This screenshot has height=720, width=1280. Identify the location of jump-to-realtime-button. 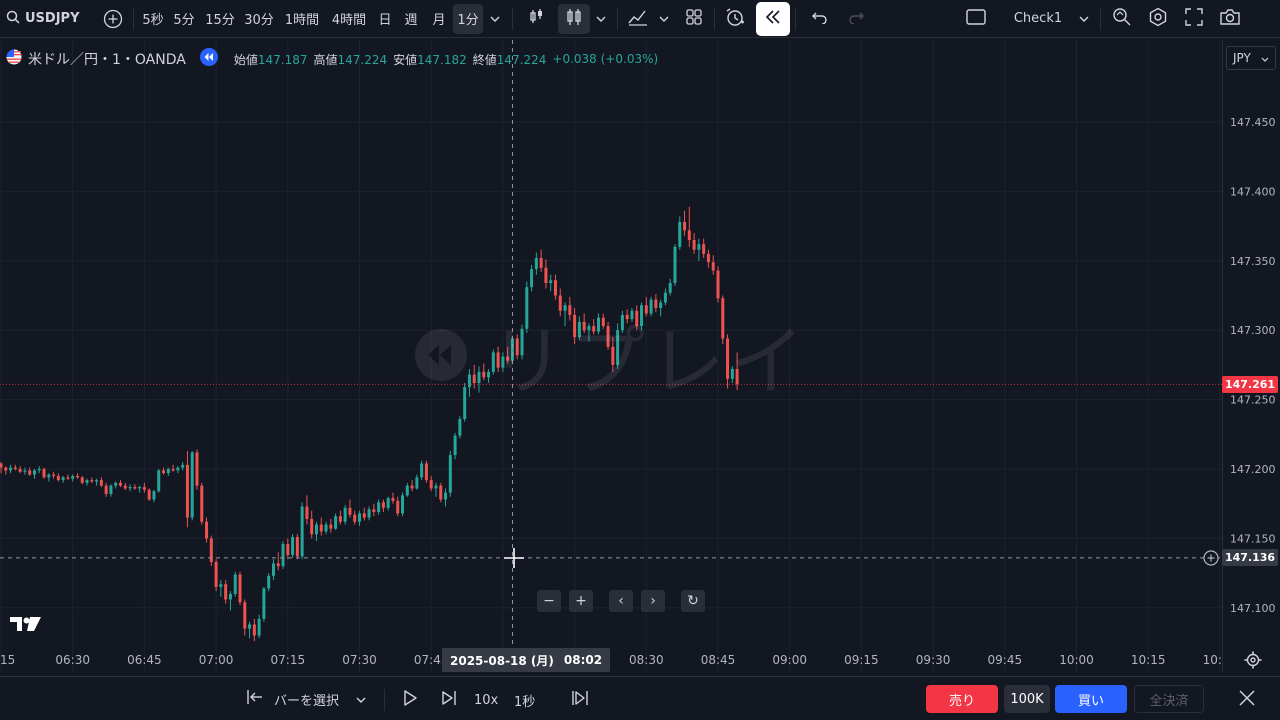
(580, 700).